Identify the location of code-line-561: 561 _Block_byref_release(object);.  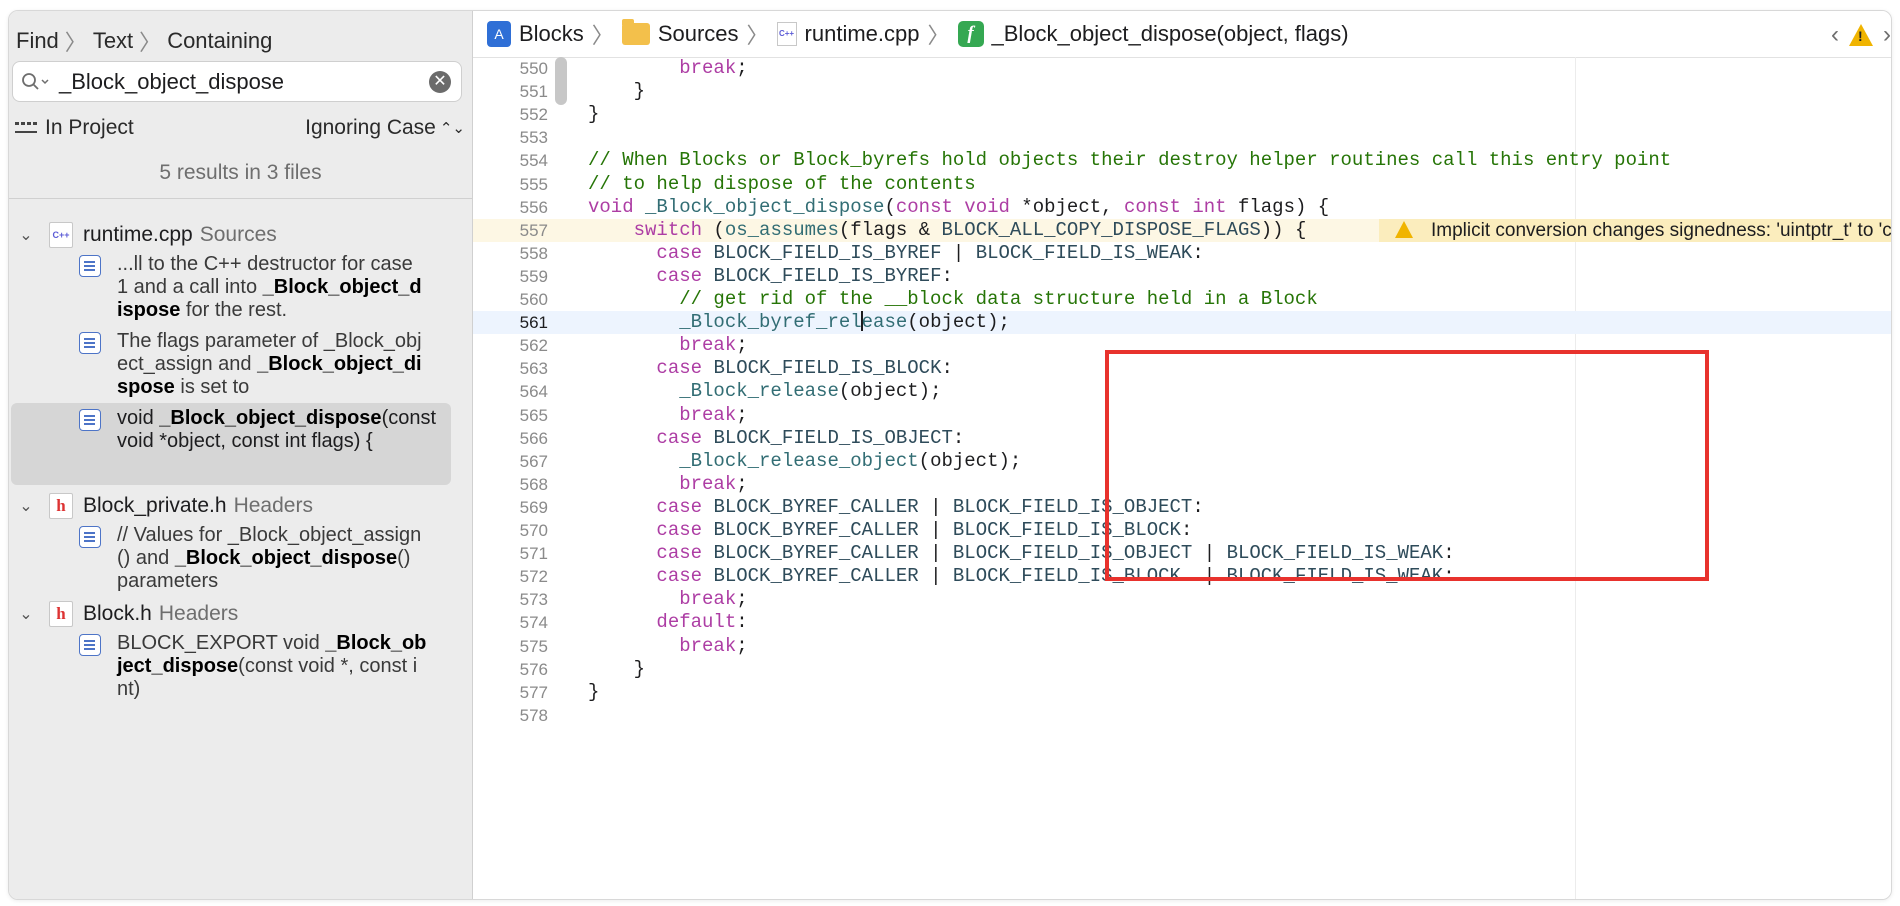
(1182, 323).